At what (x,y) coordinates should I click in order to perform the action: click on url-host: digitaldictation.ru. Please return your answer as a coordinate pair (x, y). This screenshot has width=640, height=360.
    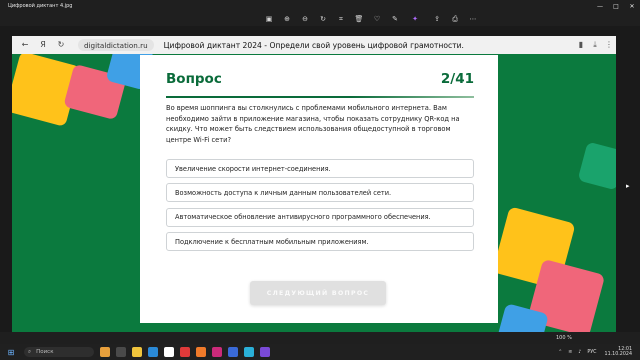
    Looking at the image, I should click on (116, 45).